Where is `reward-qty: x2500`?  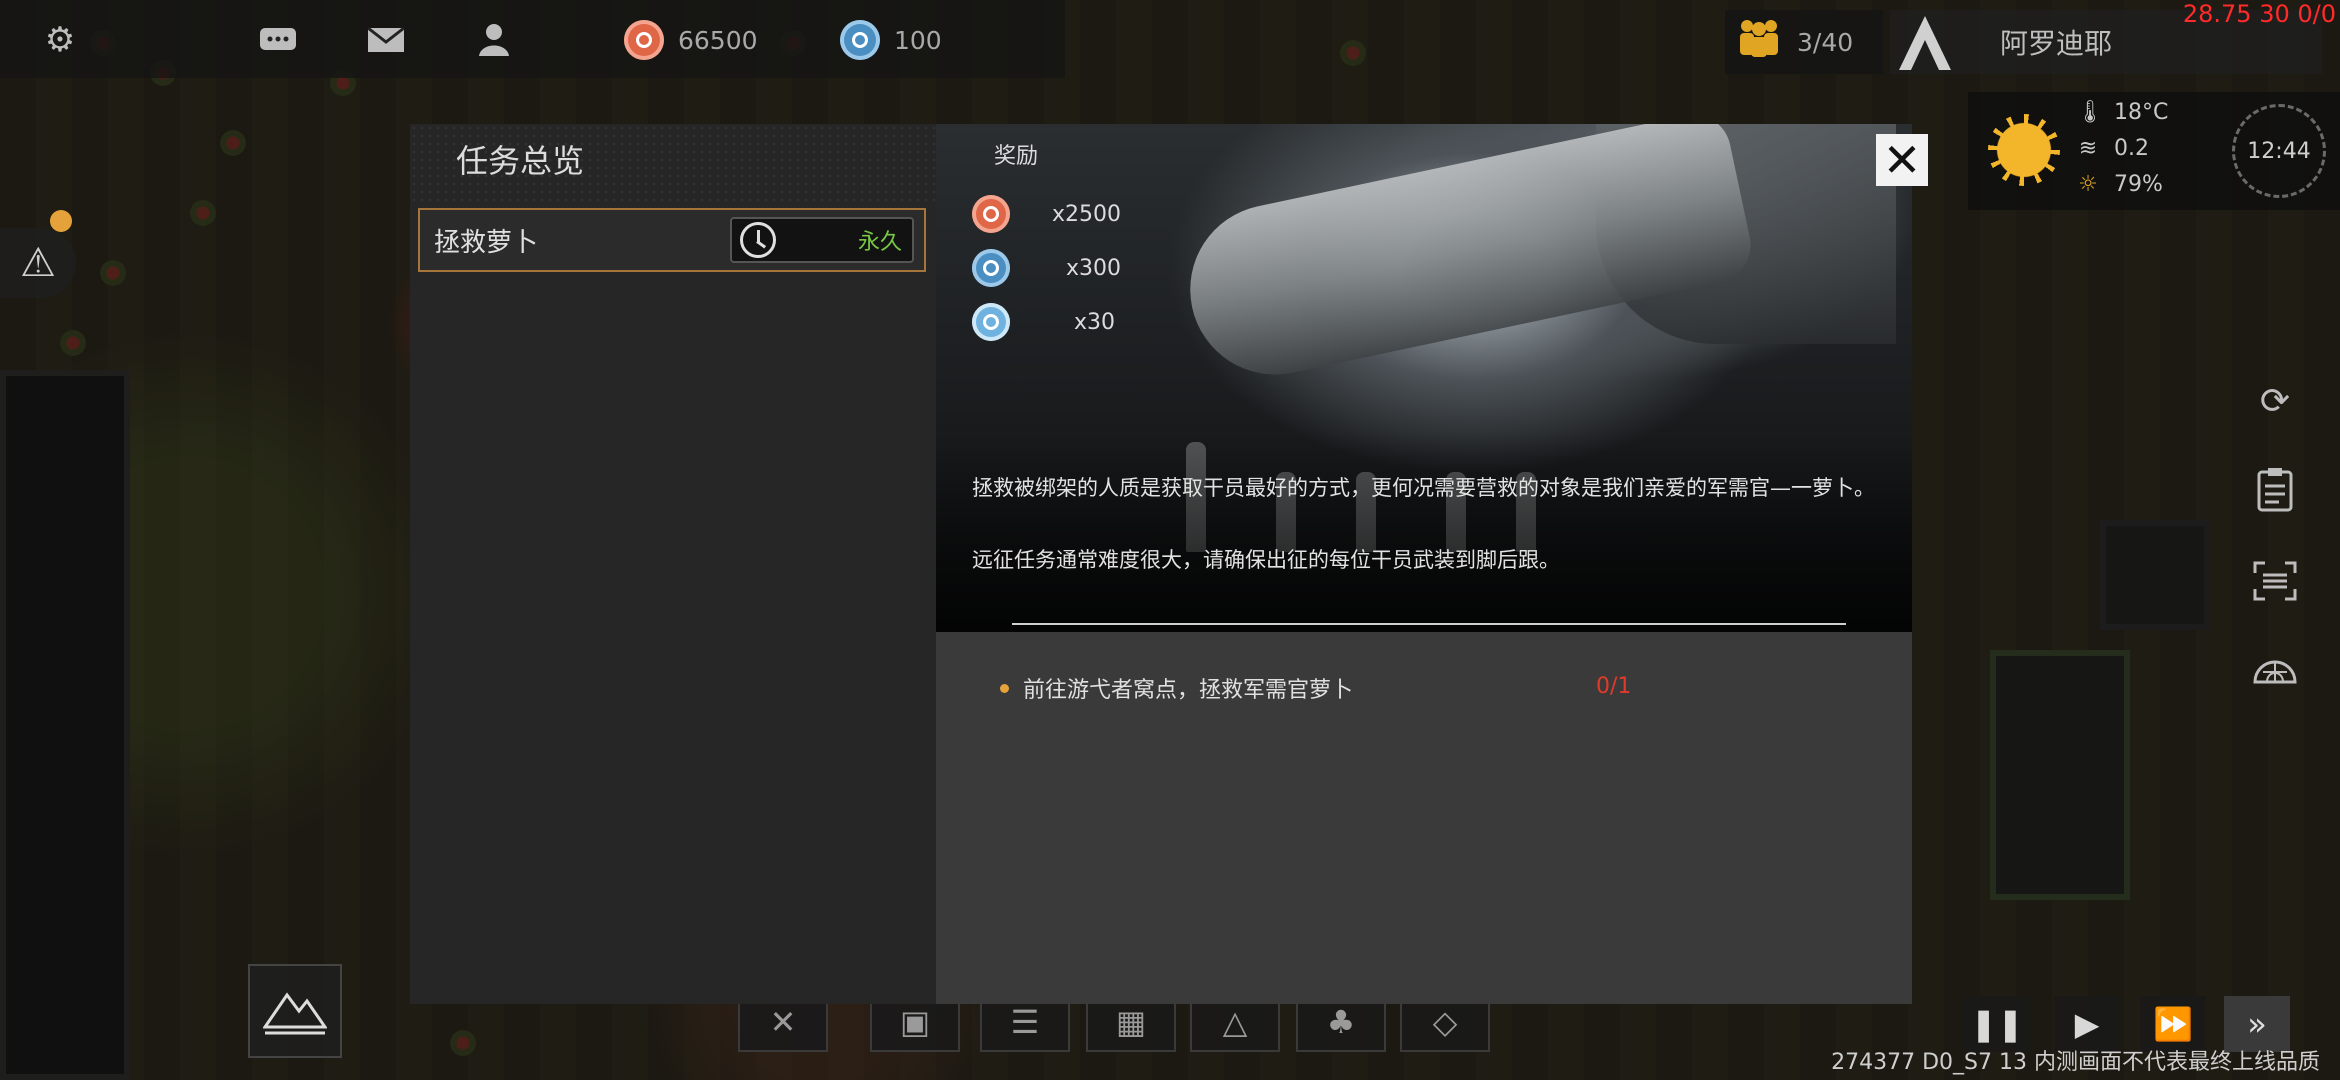 reward-qty: x2500 is located at coordinates (1087, 214).